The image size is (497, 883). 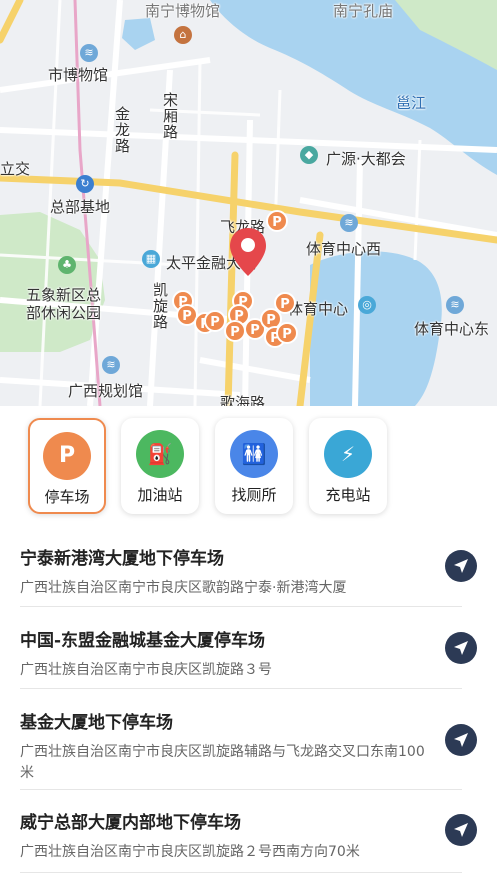 What do you see at coordinates (160, 495) in the screenshot?
I see `category-label: 加油站` at bounding box center [160, 495].